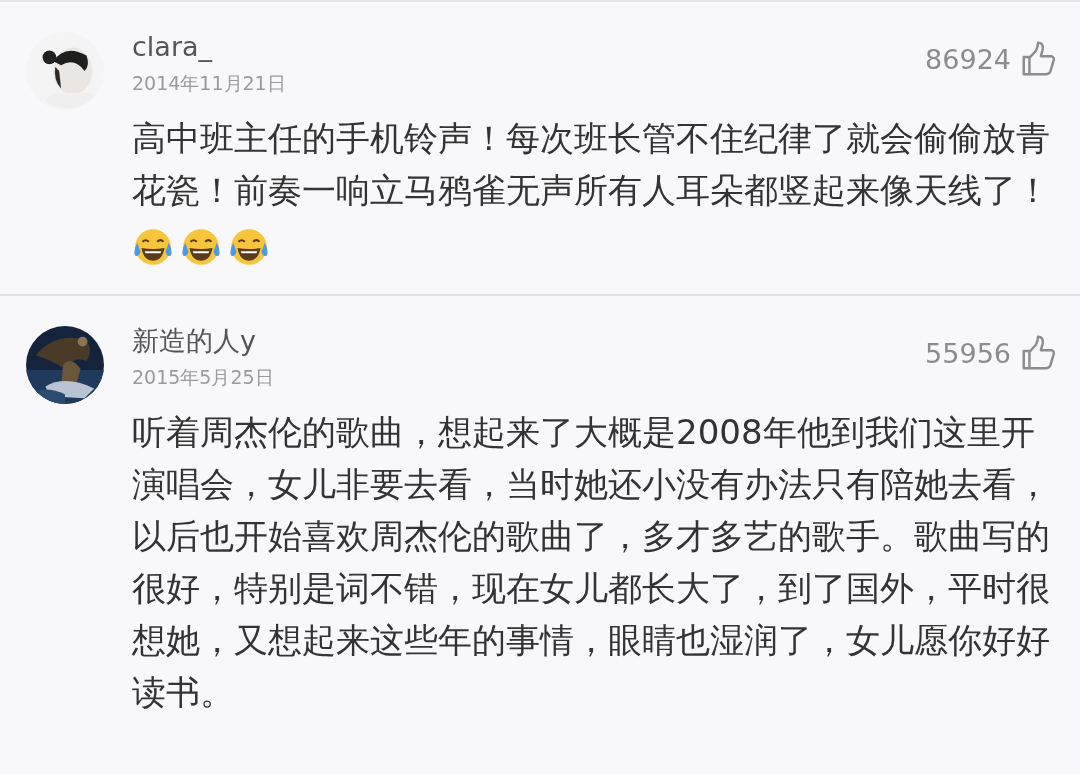 This screenshot has height=774, width=1080. Describe the element at coordinates (203, 377) in the screenshot. I see `comment-date: 2015年5月25日` at that location.